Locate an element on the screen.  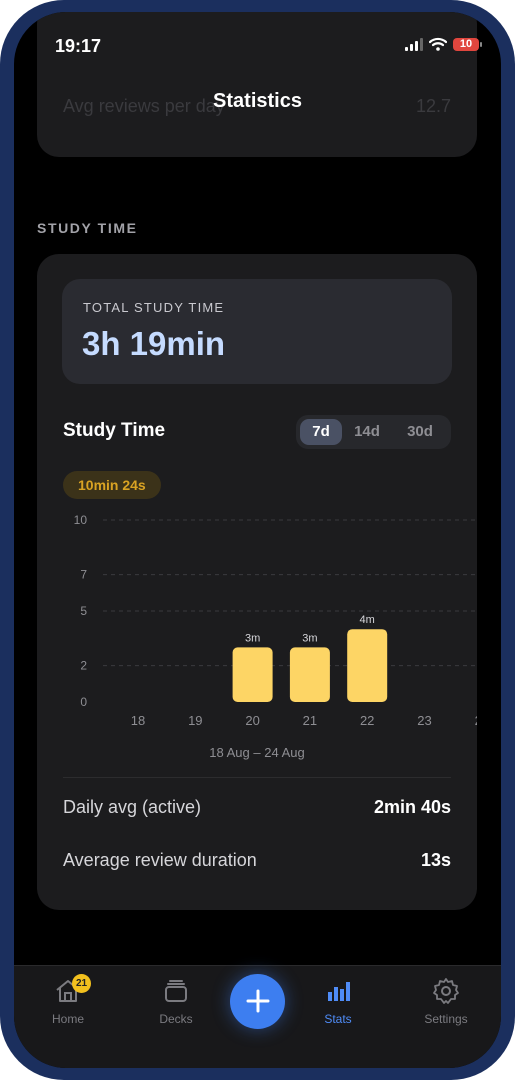
daily-avg-row: Daily avg (active) 2min 40s is located at coordinates (257, 807).